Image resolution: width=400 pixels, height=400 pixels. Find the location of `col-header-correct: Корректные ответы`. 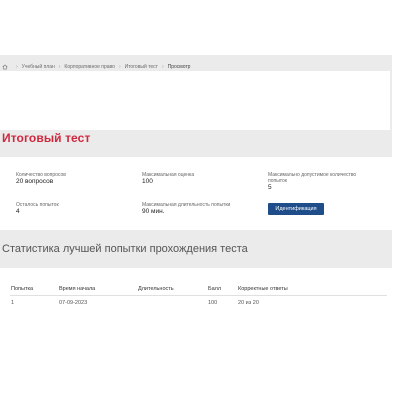

col-header-correct: Корректные ответы is located at coordinates (263, 289).